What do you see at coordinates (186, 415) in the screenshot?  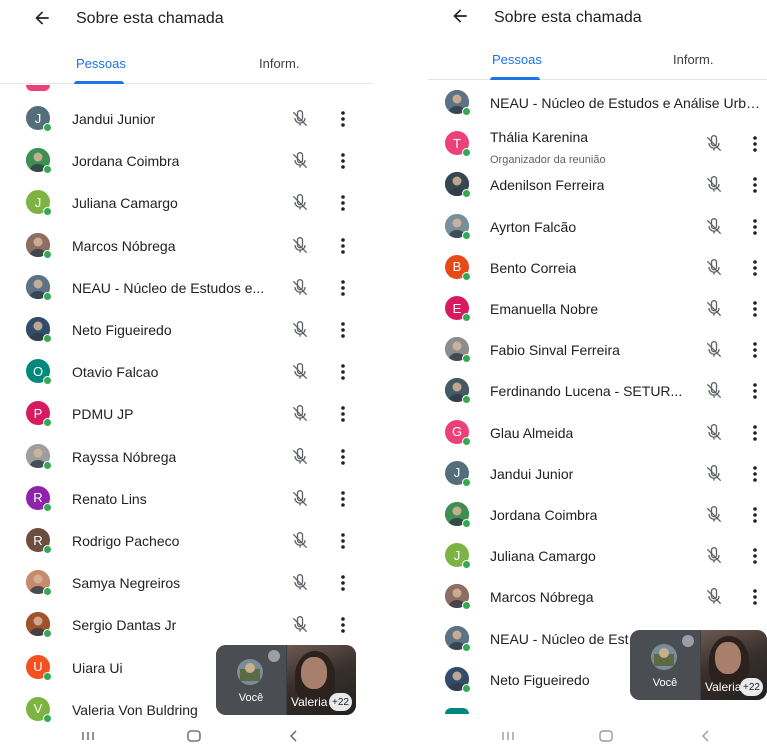 I see `participant-row: P PDMU JP` at bounding box center [186, 415].